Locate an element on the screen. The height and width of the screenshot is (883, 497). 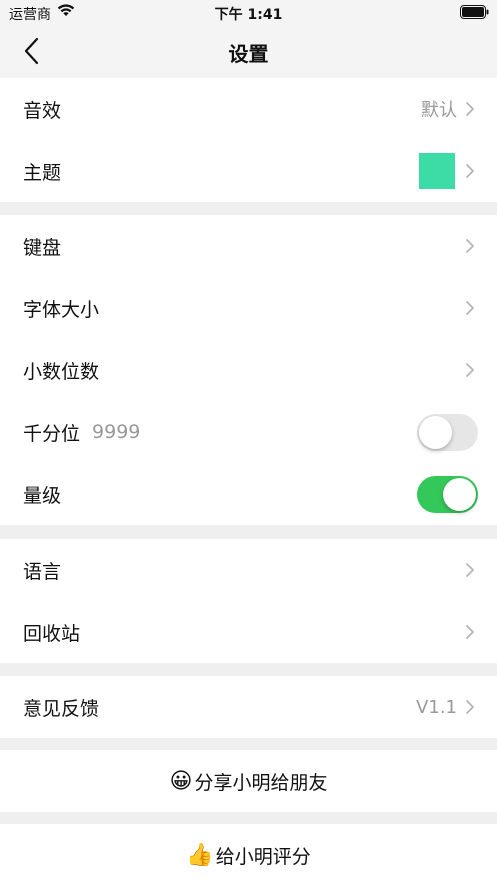
row-label: 量级 is located at coordinates (42, 495).